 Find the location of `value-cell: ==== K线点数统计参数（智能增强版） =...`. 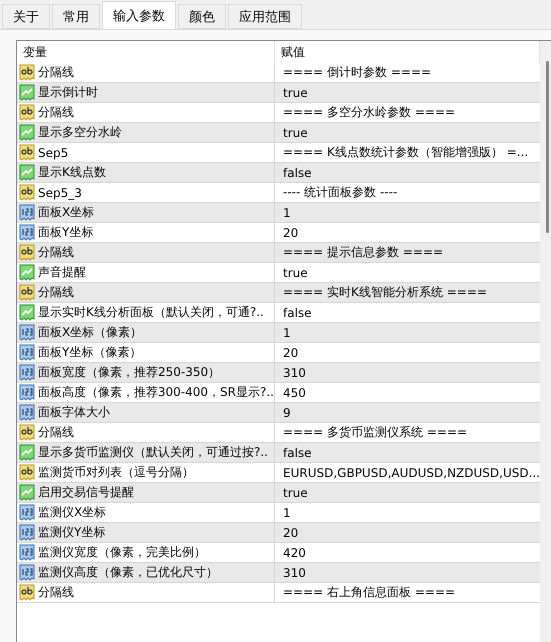

value-cell: ==== K线点数统计参数（智能增强版） =... is located at coordinates (407, 152).